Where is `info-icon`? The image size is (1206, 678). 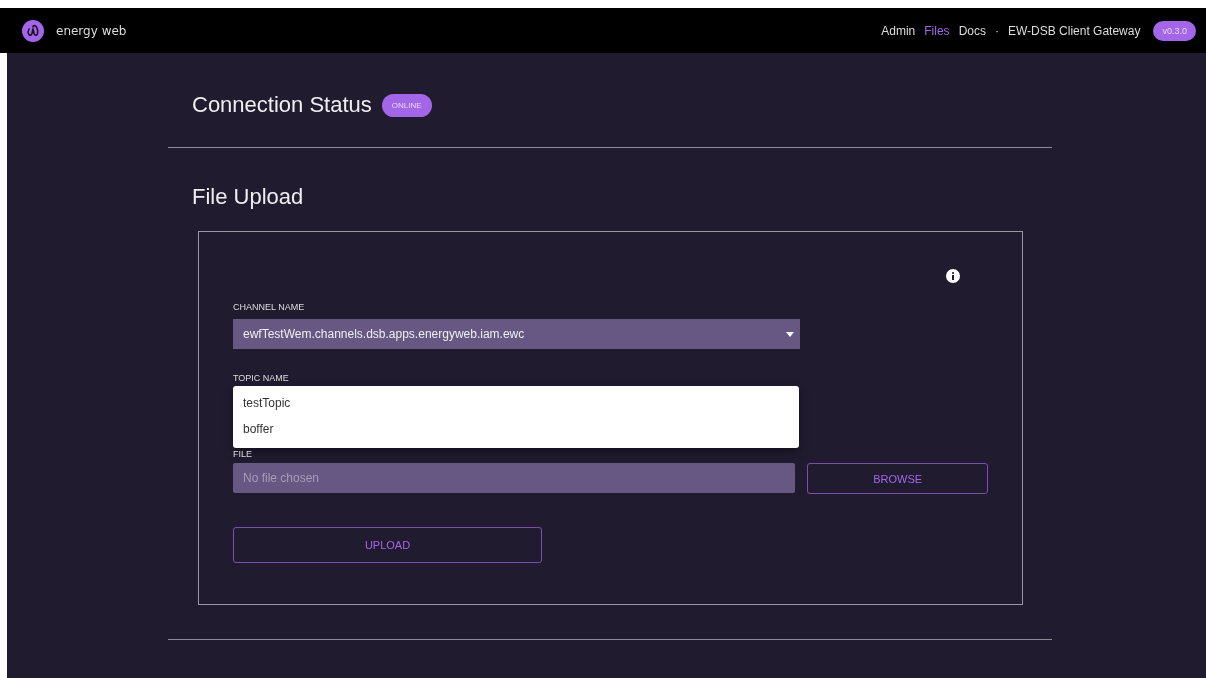 info-icon is located at coordinates (953, 276).